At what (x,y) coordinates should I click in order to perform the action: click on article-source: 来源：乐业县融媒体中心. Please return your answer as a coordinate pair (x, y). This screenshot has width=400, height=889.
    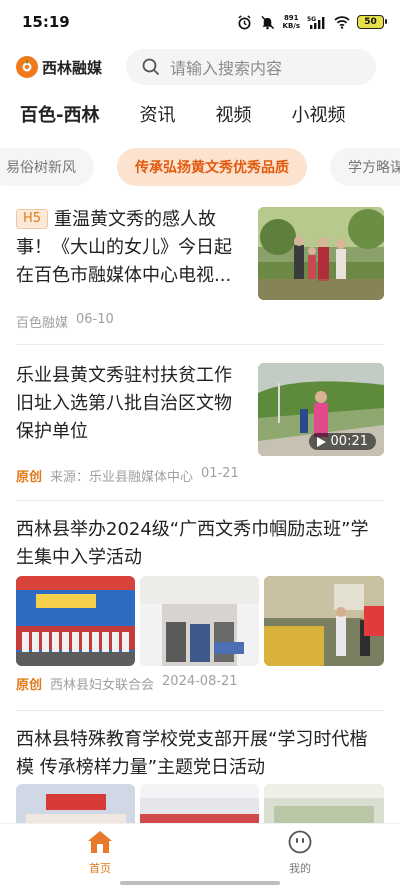
    Looking at the image, I should click on (122, 477).